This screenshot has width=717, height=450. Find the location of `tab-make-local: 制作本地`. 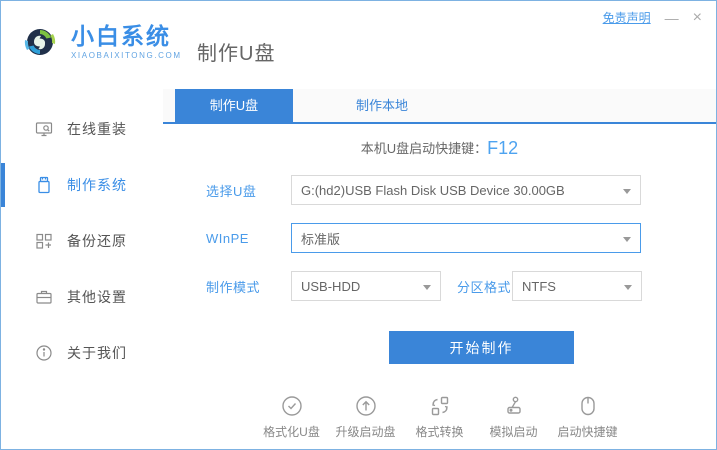

tab-make-local: 制作本地 is located at coordinates (382, 105).